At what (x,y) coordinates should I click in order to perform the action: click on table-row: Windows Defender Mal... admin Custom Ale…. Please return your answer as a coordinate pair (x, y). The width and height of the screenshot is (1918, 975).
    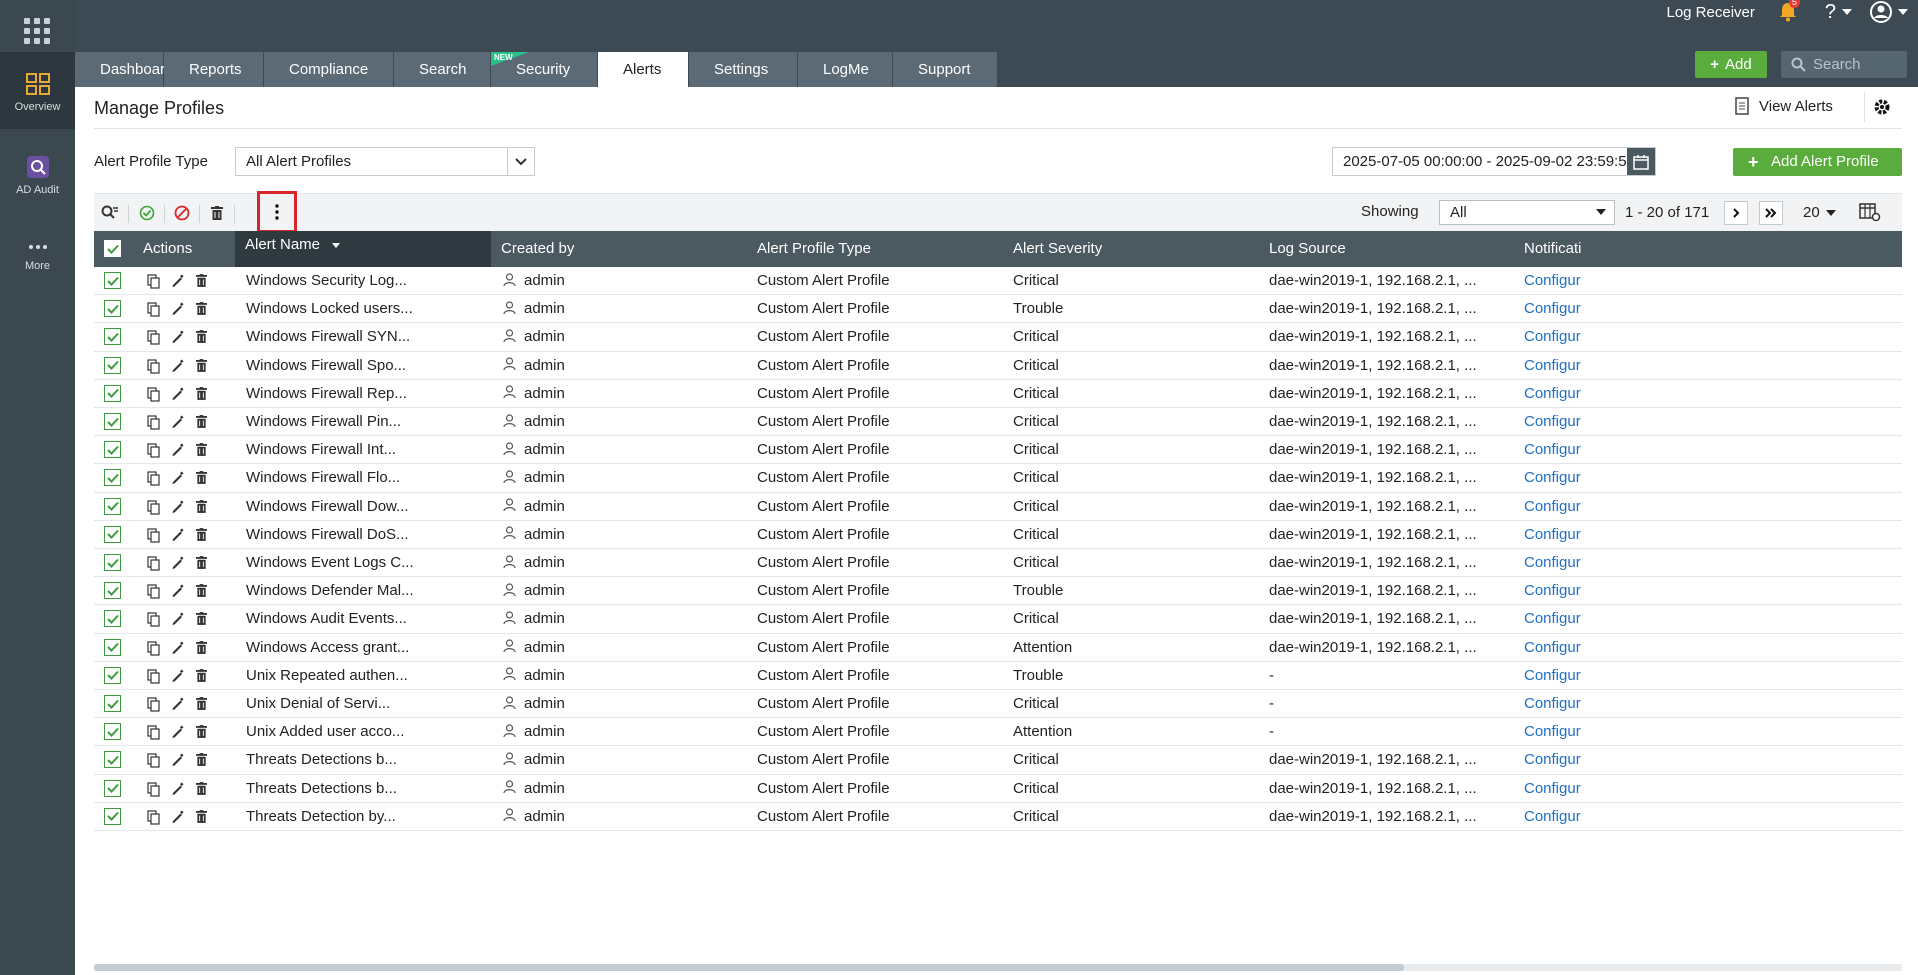
    Looking at the image, I should click on (998, 591).